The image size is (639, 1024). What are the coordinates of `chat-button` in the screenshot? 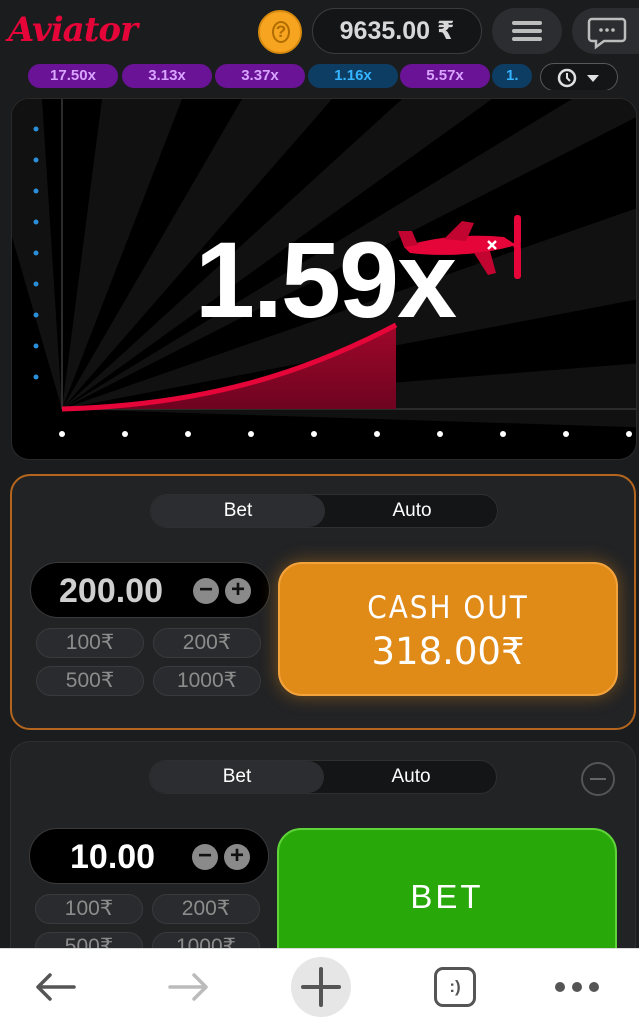 It's located at (605, 31).